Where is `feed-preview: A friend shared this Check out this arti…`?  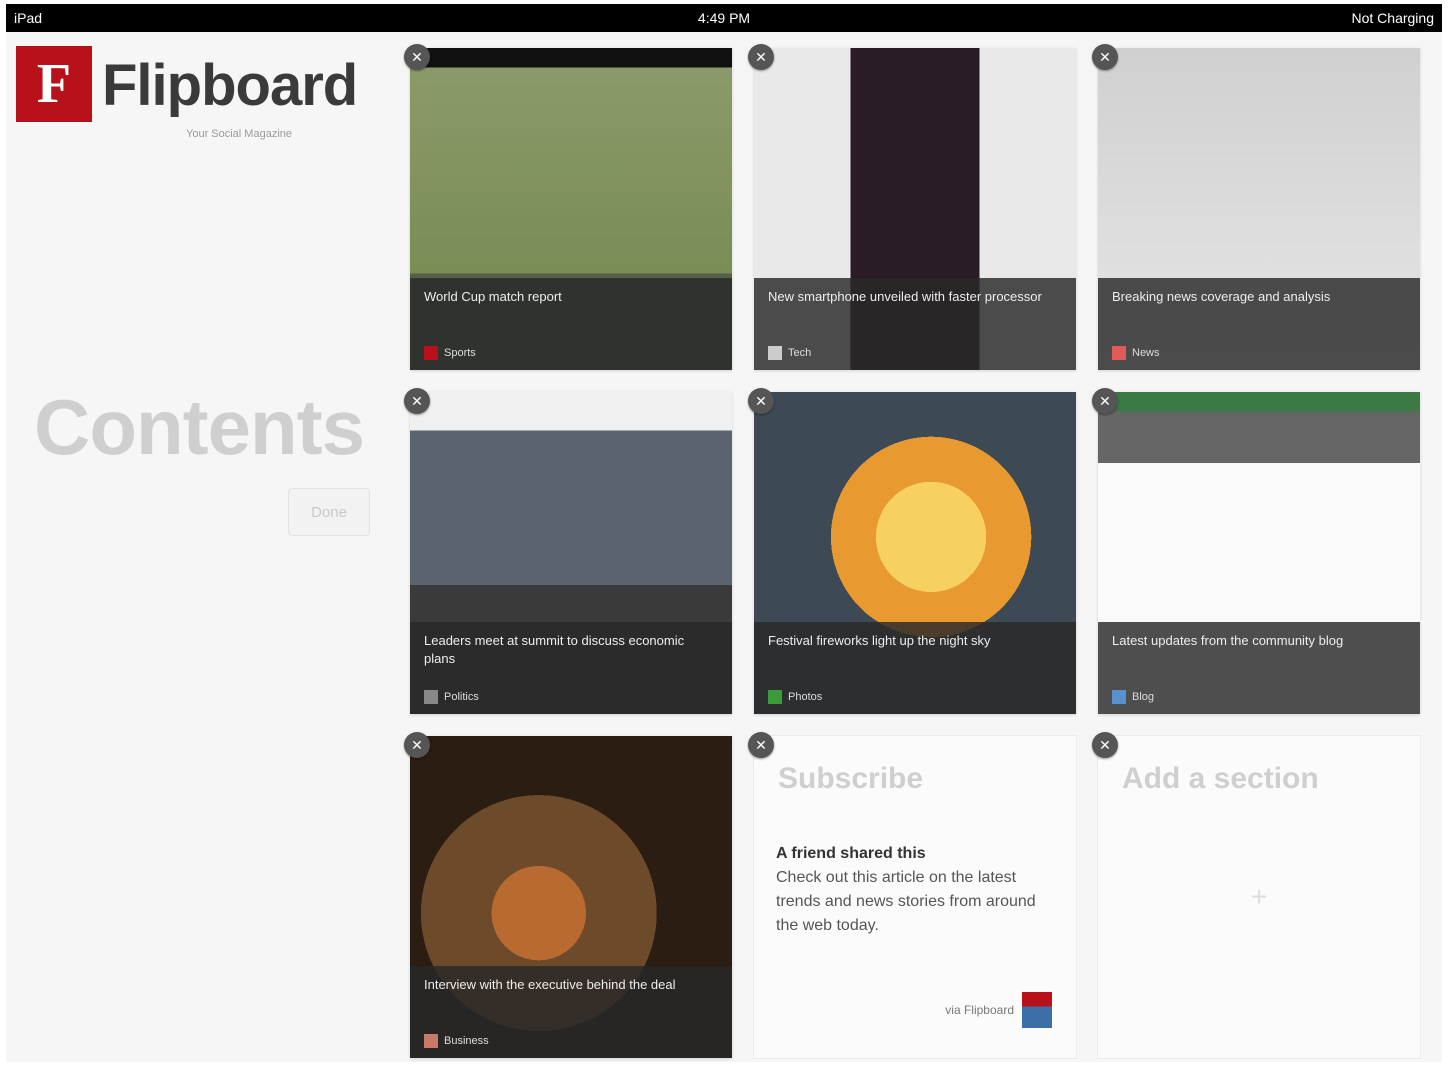 feed-preview: A friend shared this Check out this arti… is located at coordinates (915, 890).